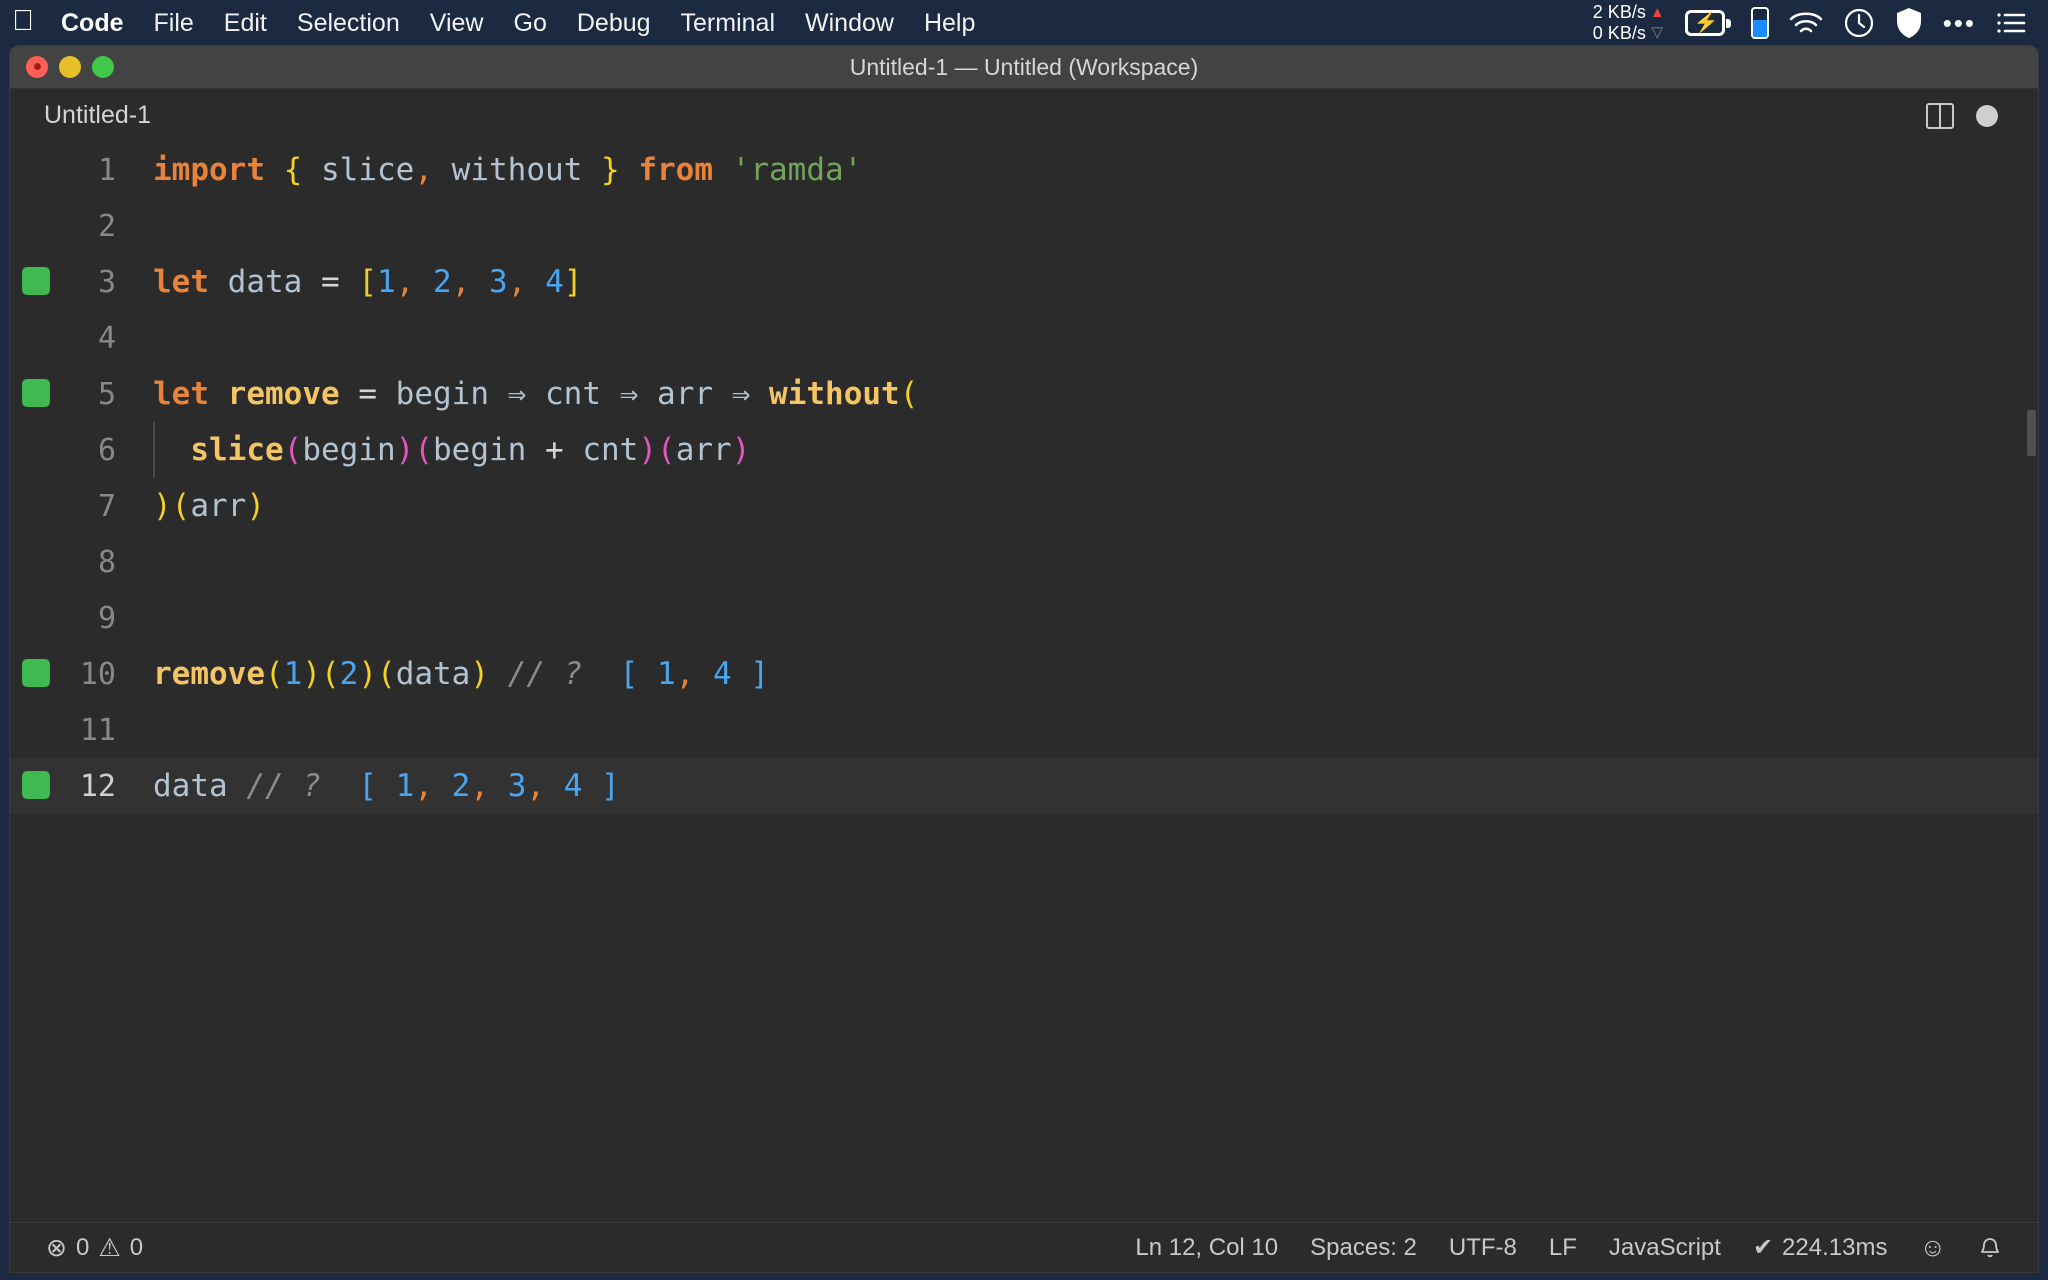 The image size is (2048, 1280). What do you see at coordinates (1024, 618) in the screenshot?
I see `code-line: 9` at bounding box center [1024, 618].